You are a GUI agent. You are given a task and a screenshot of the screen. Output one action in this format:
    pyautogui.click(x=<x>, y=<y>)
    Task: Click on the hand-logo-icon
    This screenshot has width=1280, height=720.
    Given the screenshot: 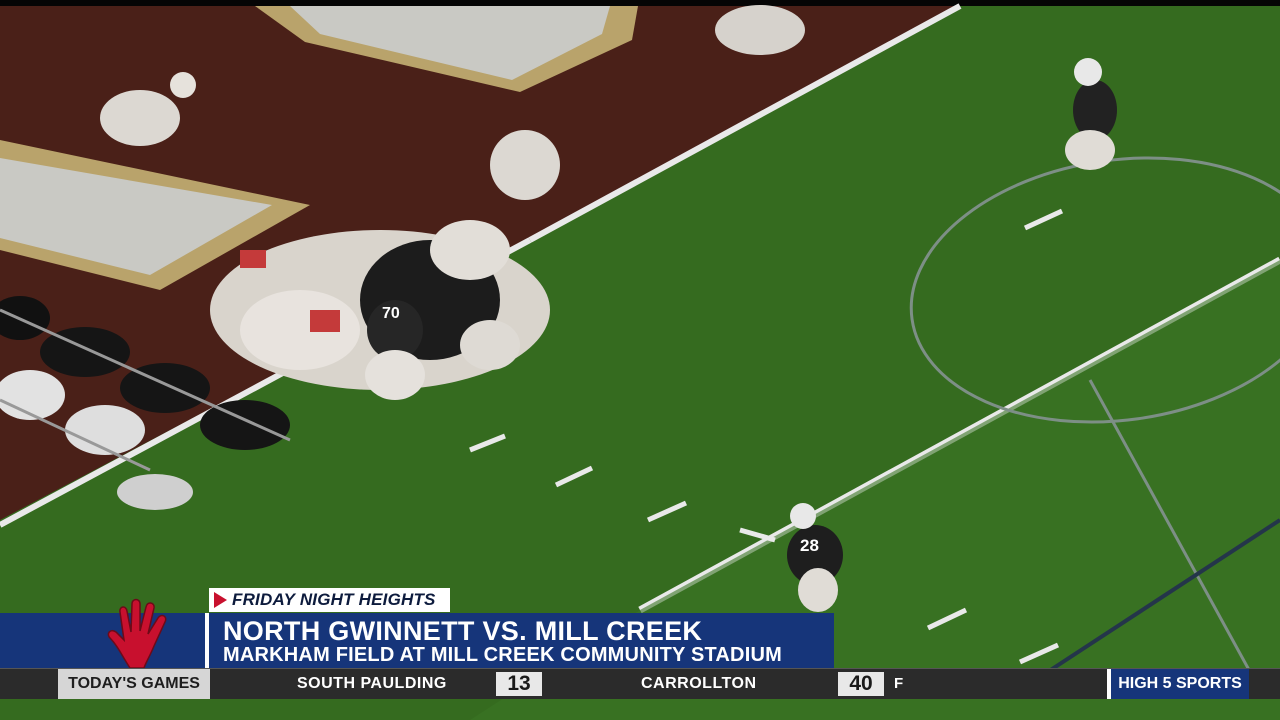 What is the action you would take?
    pyautogui.click(x=137, y=633)
    